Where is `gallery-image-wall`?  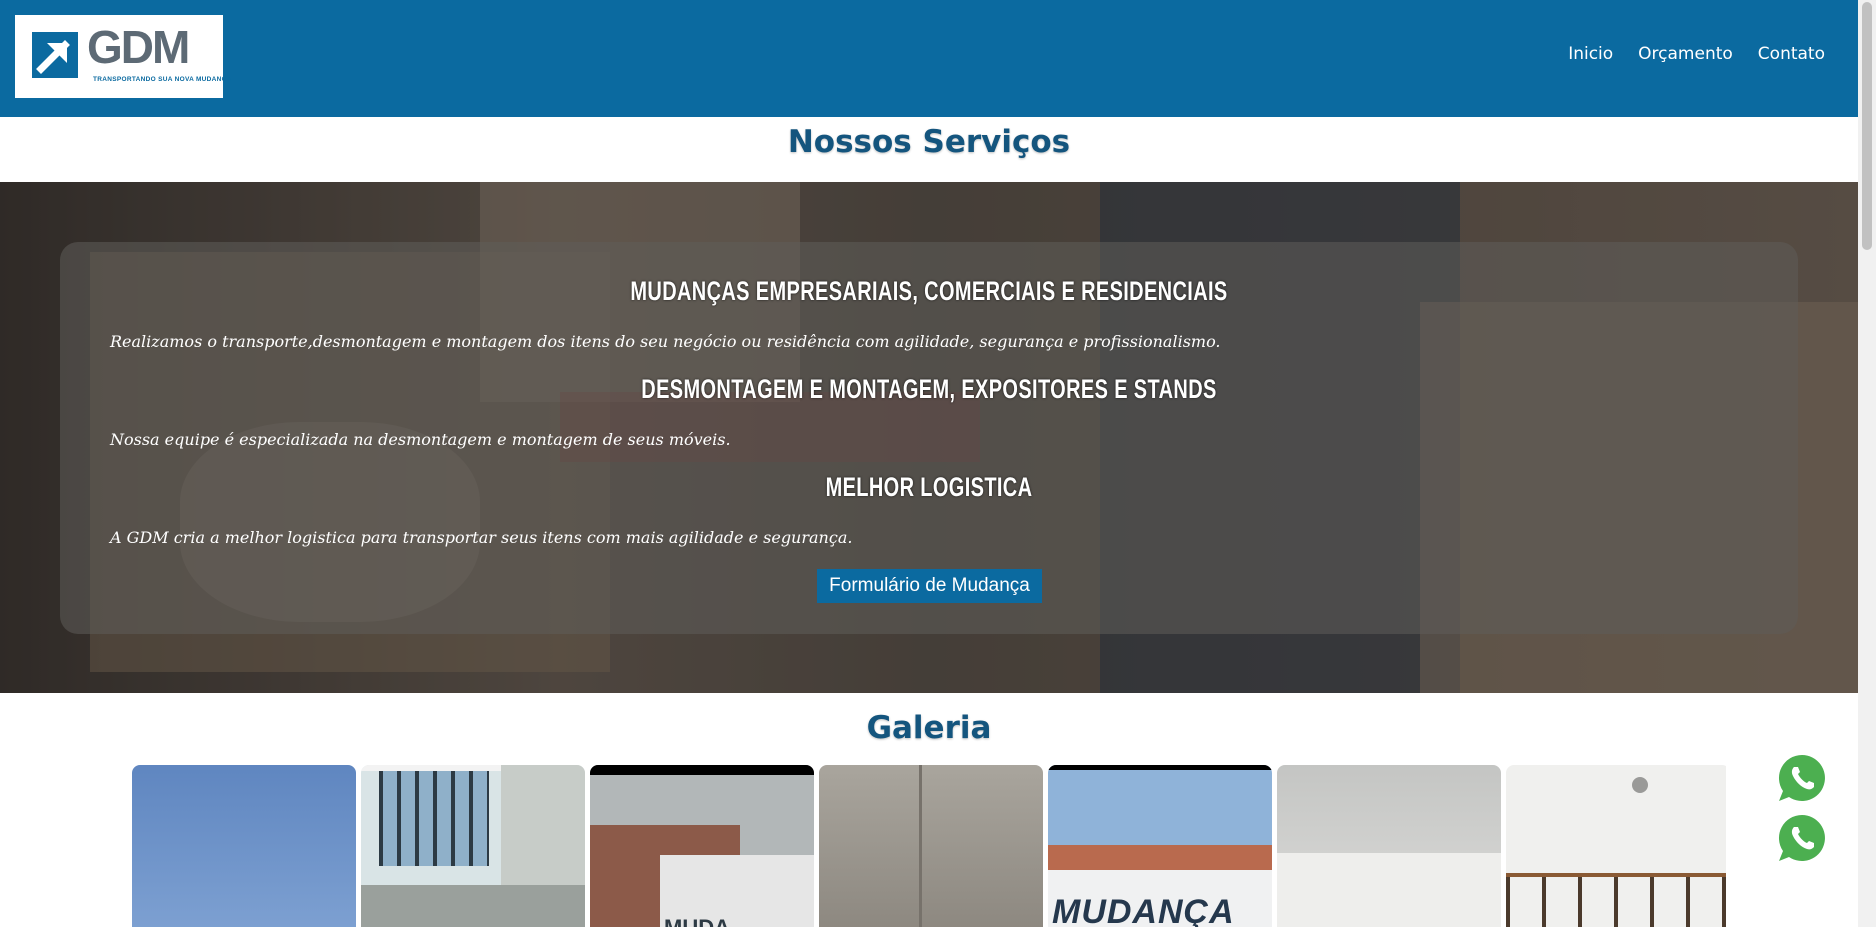
gallery-image-wall is located at coordinates (931, 846).